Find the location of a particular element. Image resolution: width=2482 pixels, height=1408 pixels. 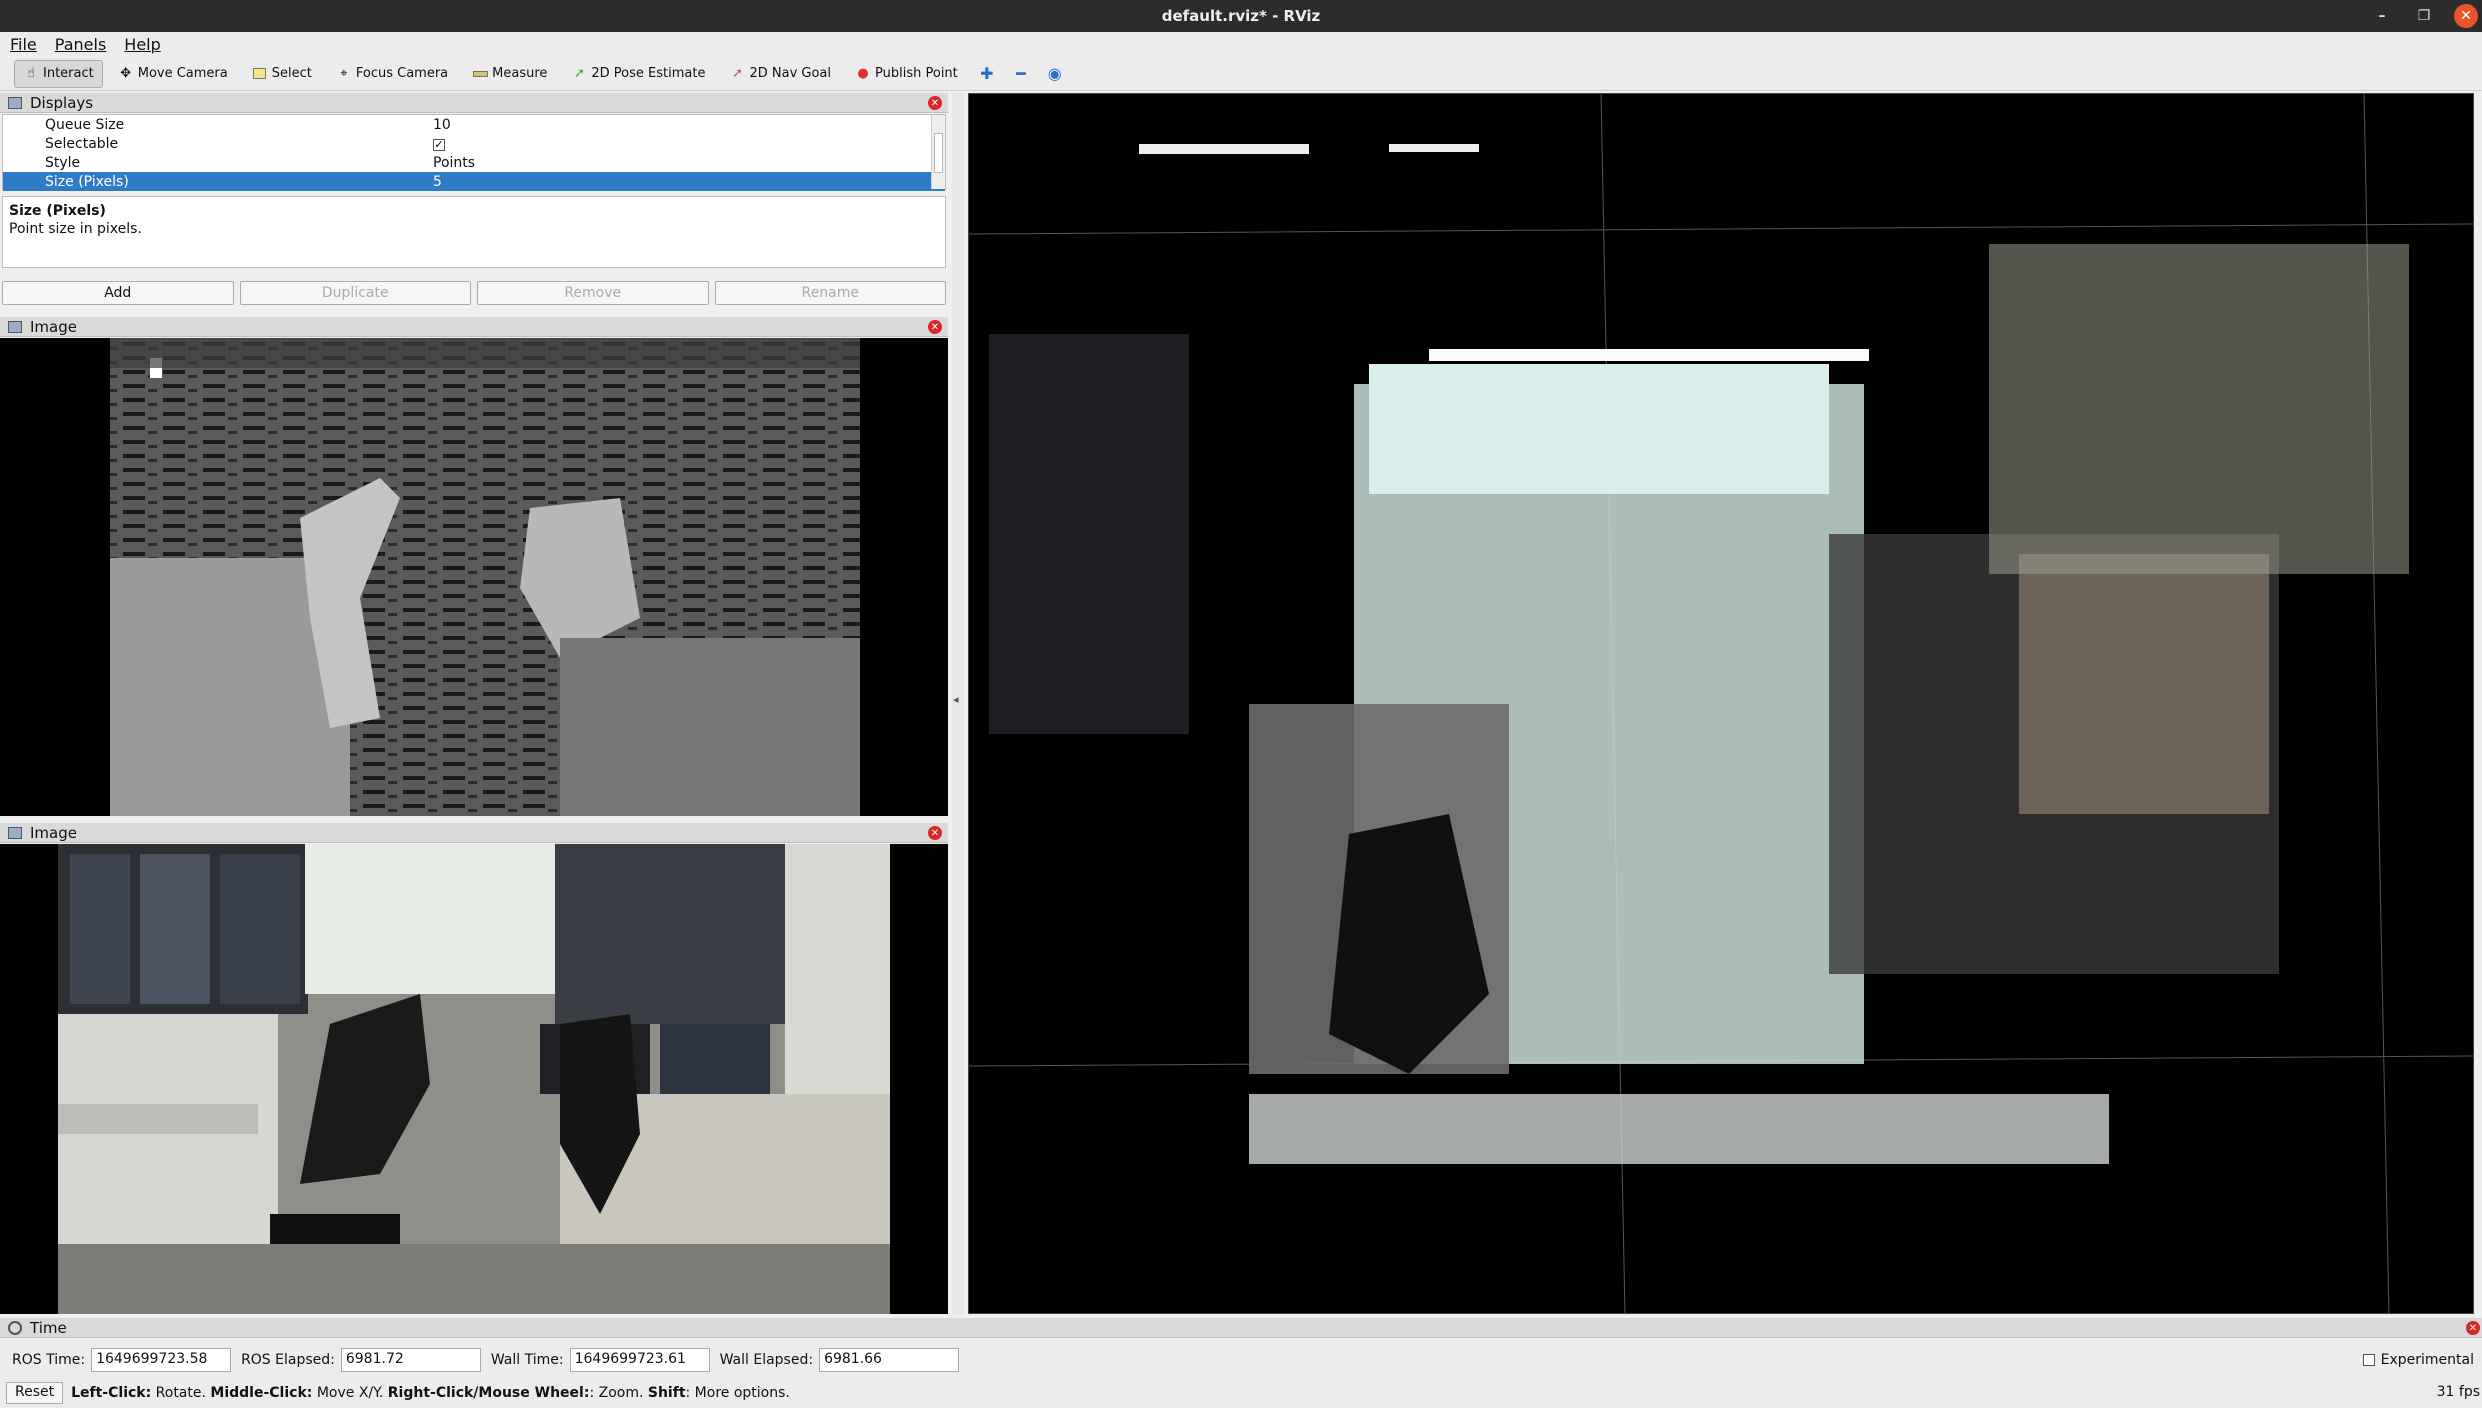

publish-point-tool-button: ● Publish Point is located at coordinates (906, 74).